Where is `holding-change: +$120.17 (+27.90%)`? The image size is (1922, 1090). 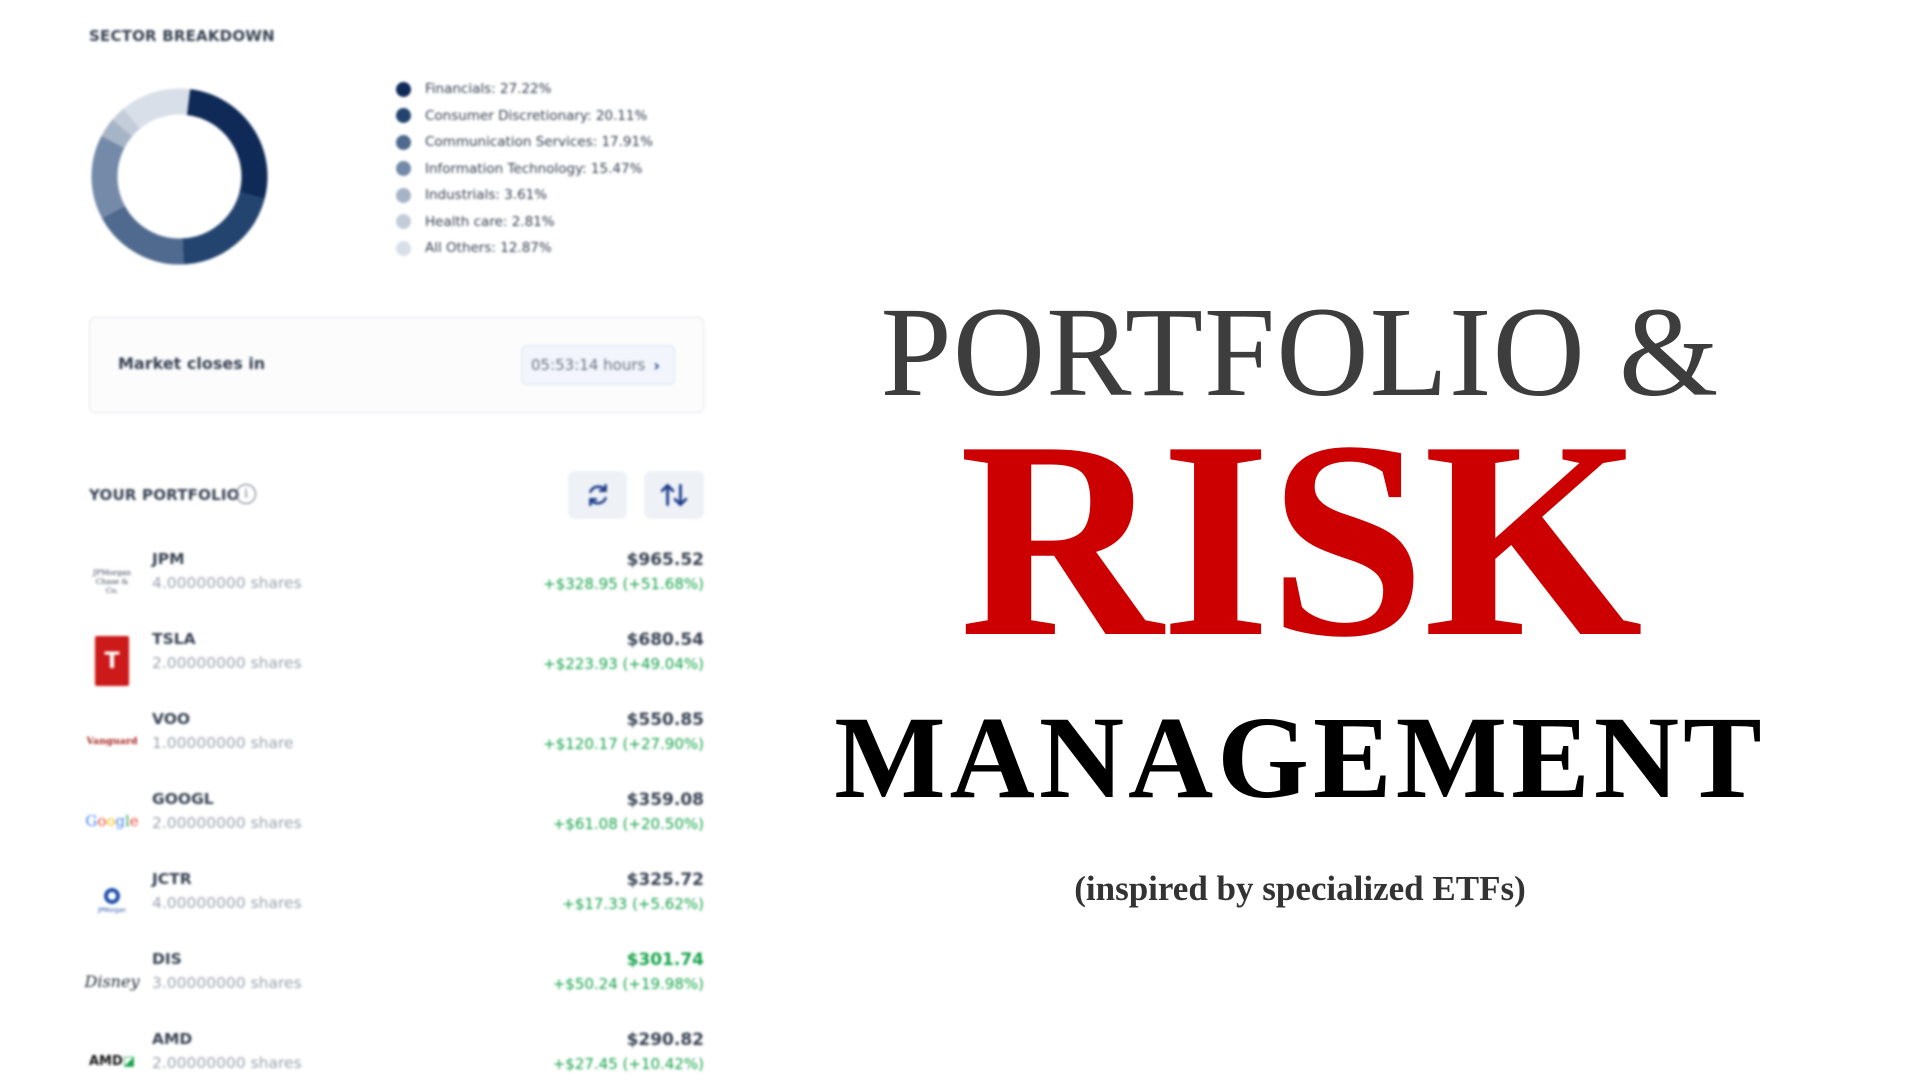
holding-change: +$120.17 (+27.90%) is located at coordinates (623, 744).